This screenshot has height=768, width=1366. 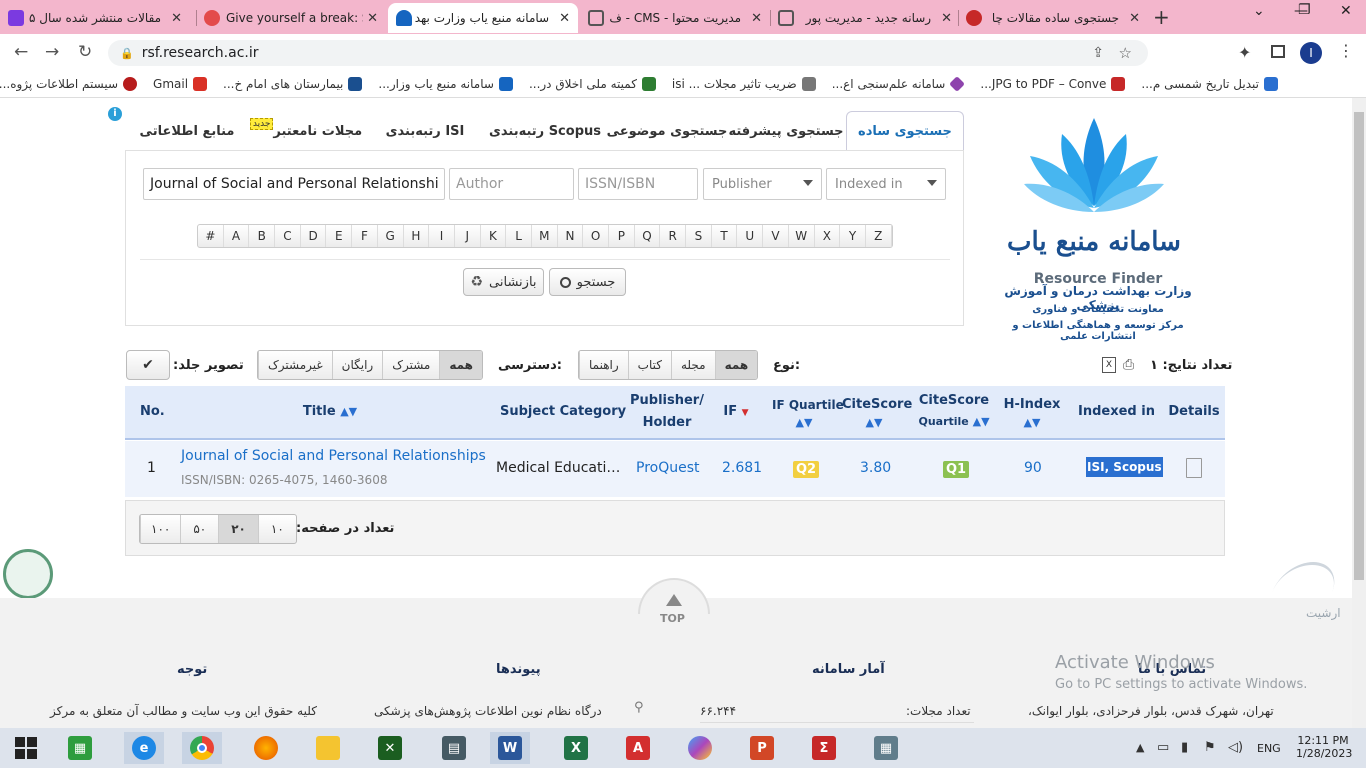 I want to click on share-icon: ⇪, so click(x=1098, y=53).